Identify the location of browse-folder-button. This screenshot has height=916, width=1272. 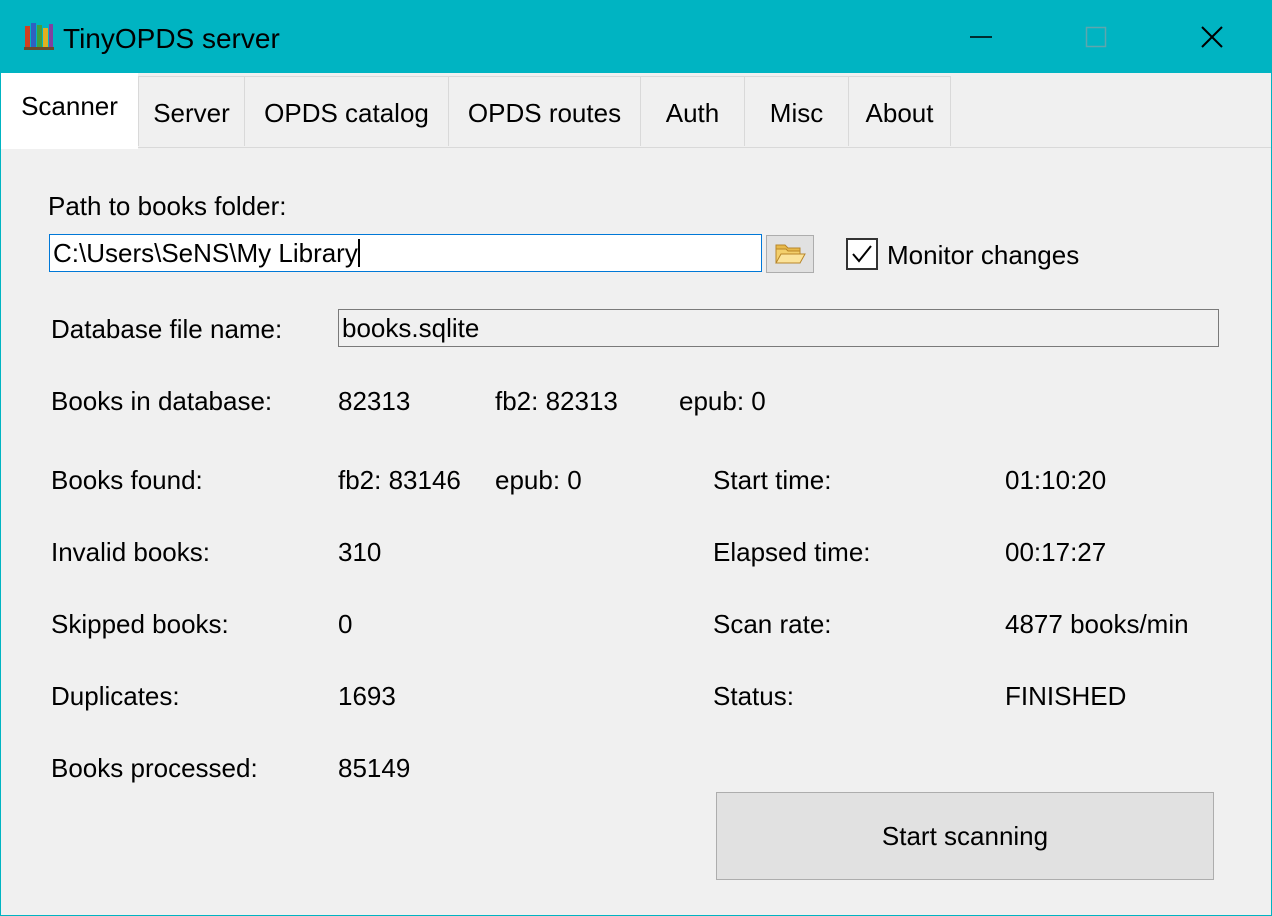
(790, 254).